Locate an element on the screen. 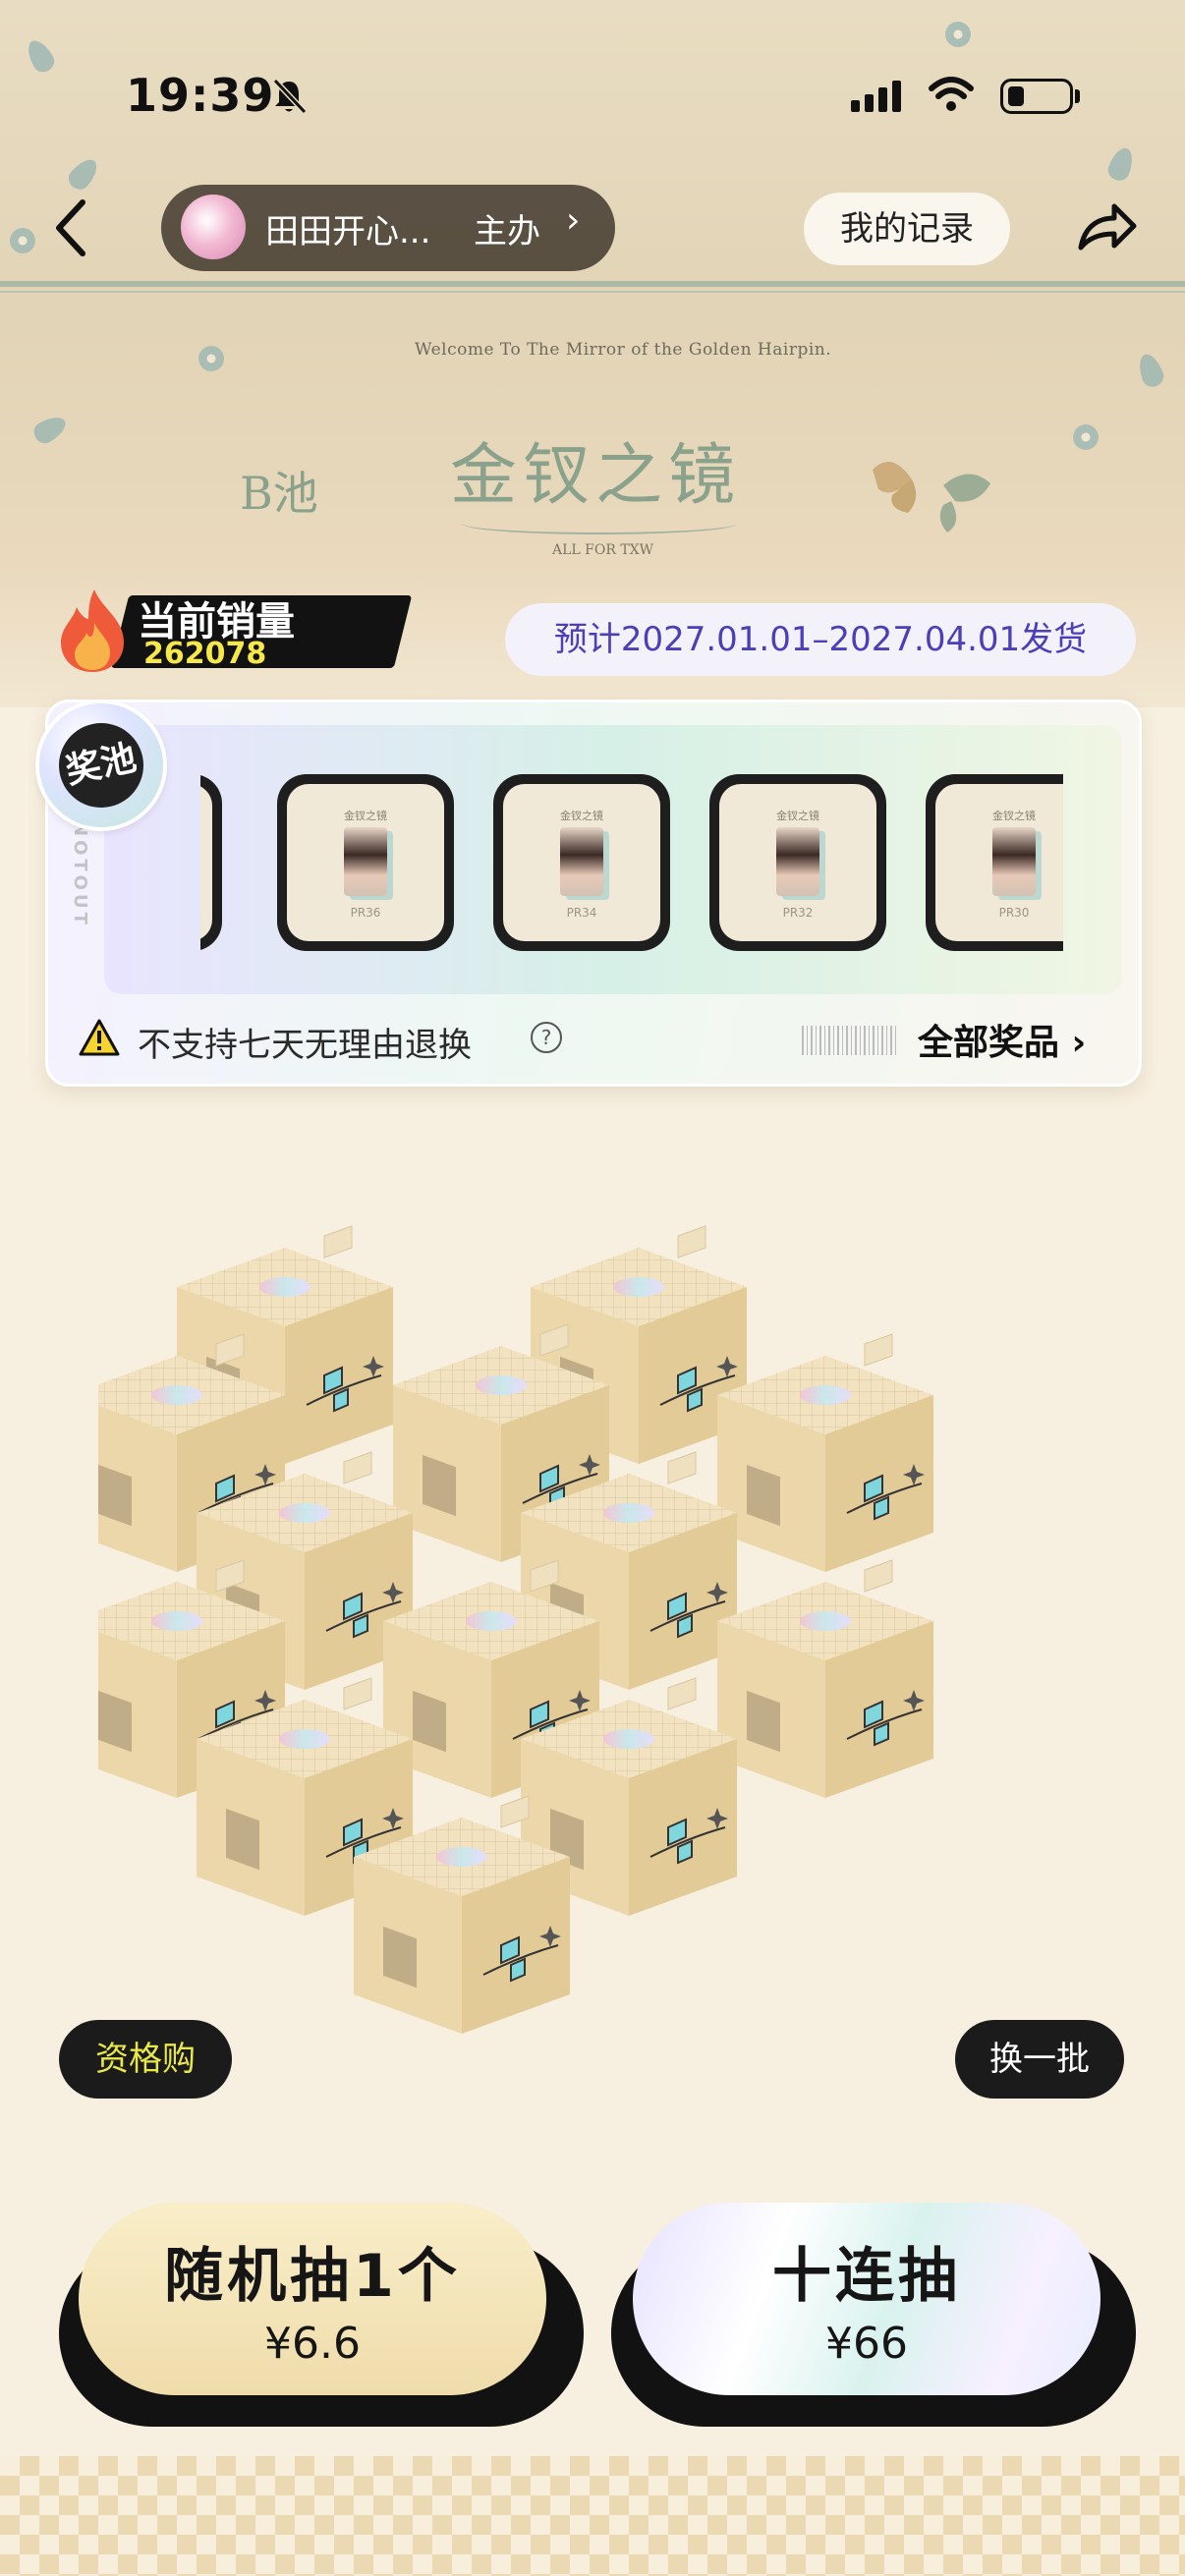 This screenshot has width=1185, height=2576. prize-pool-tag: 奖池 is located at coordinates (101, 765).